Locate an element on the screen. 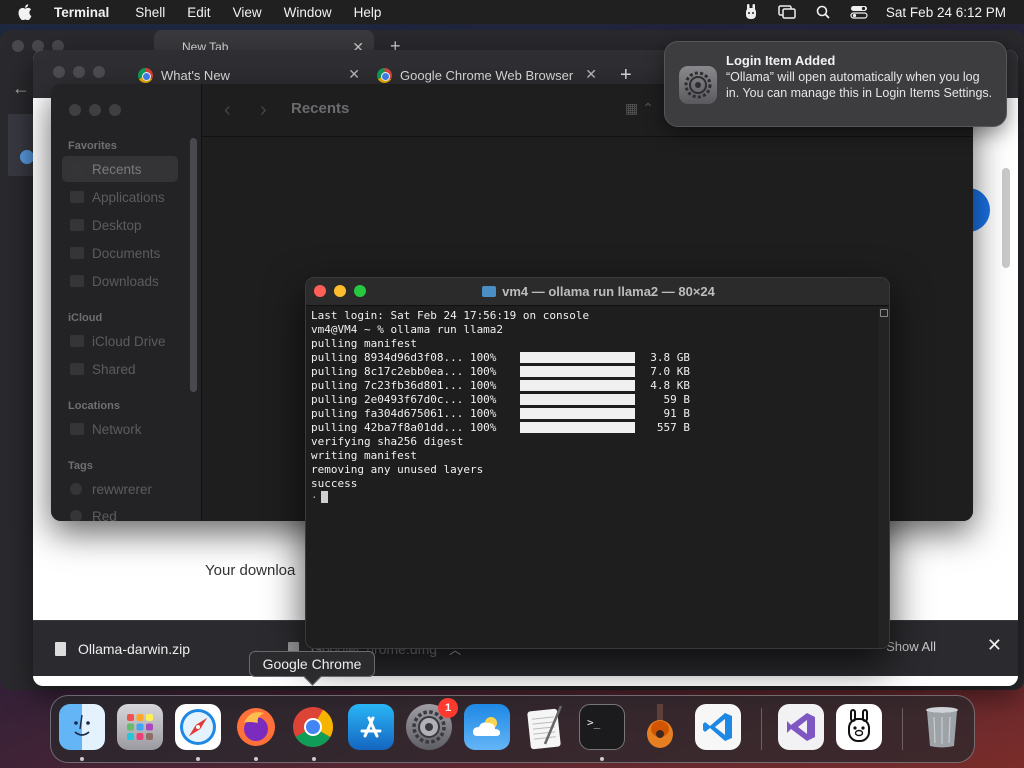 The image size is (1024, 768). pull-size: 4.8 KB is located at coordinates (670, 385).